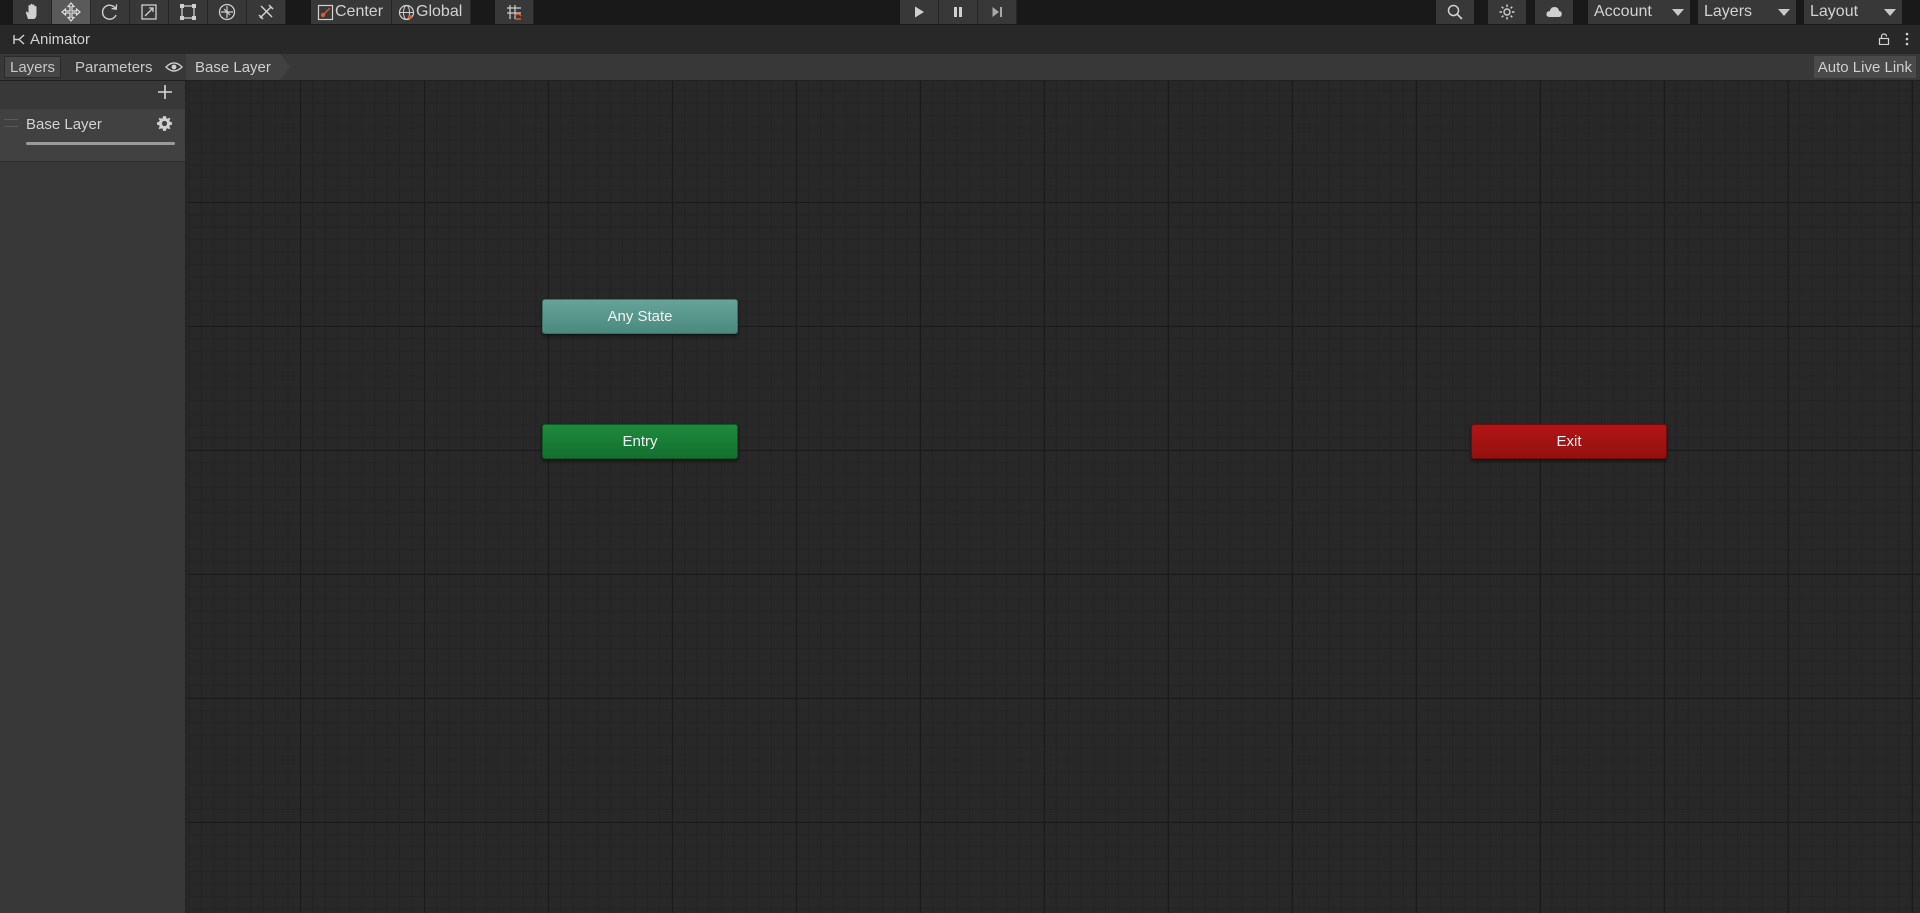  I want to click on play-button, so click(919, 12).